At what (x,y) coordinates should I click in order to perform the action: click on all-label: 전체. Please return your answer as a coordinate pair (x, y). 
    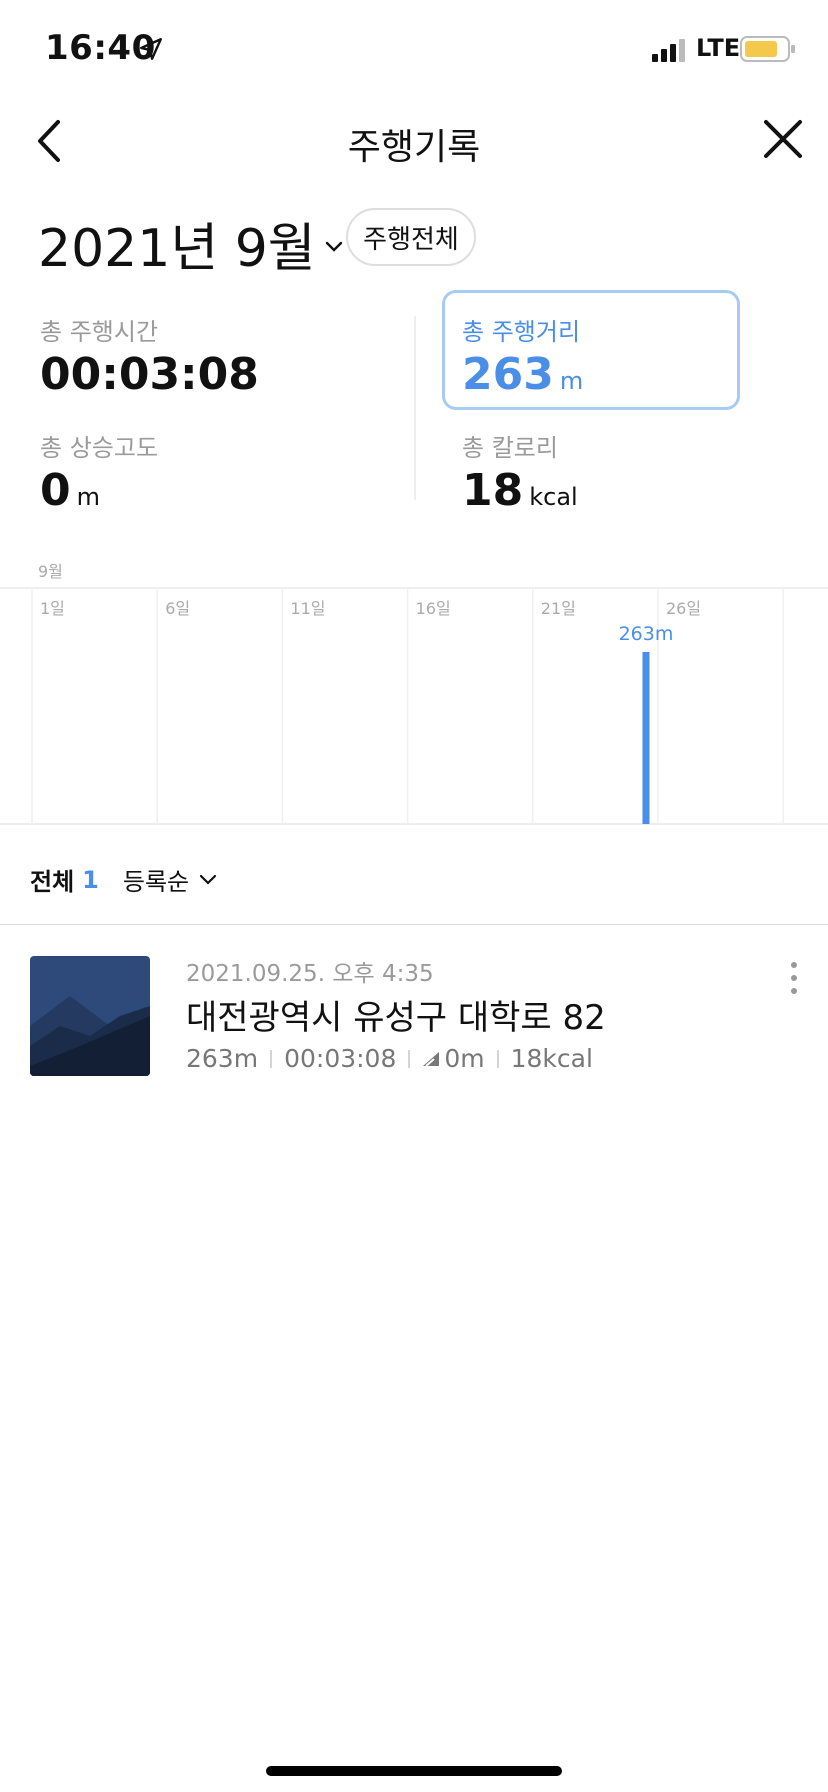
    Looking at the image, I should click on (52, 882).